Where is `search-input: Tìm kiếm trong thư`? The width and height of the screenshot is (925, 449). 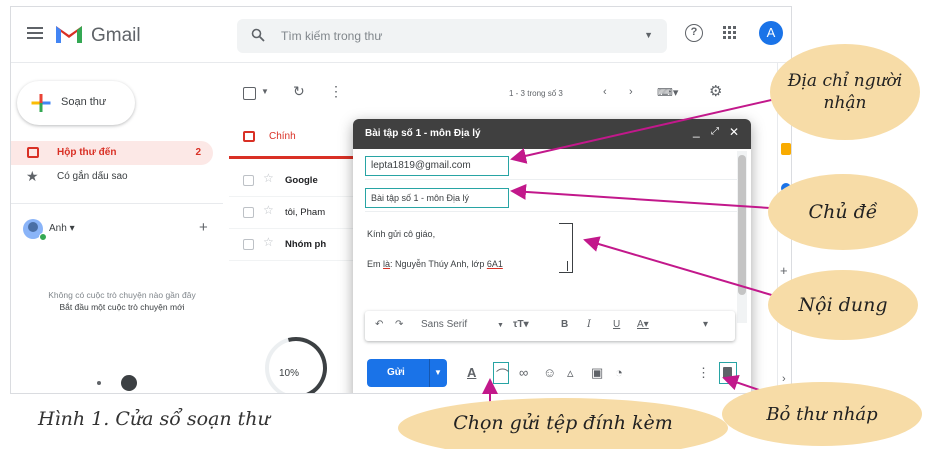
search-input: Tìm kiếm trong thư is located at coordinates (331, 36).